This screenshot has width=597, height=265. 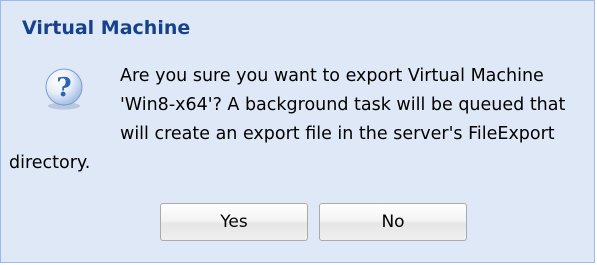 What do you see at coordinates (64, 105) in the screenshot?
I see `icon-spacer` at bounding box center [64, 105].